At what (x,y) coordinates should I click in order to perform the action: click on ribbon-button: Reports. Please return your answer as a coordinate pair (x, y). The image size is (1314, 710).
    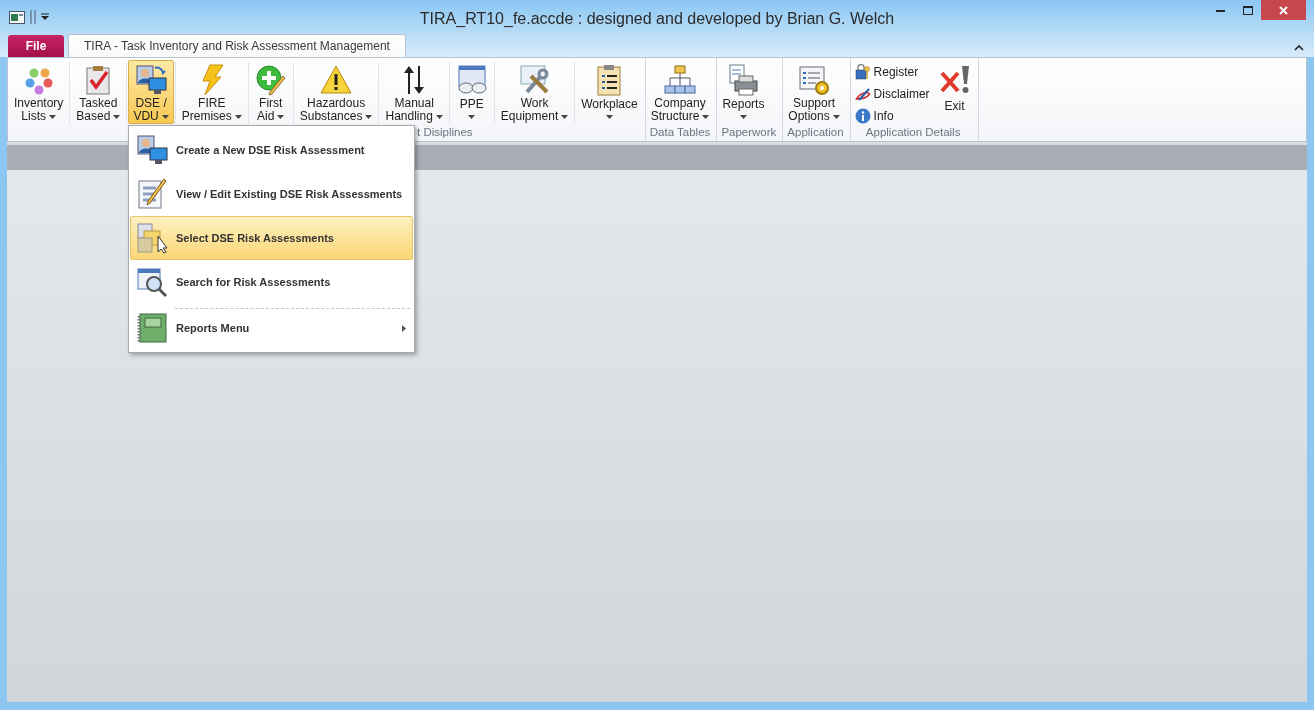
    Looking at the image, I should click on (743, 92).